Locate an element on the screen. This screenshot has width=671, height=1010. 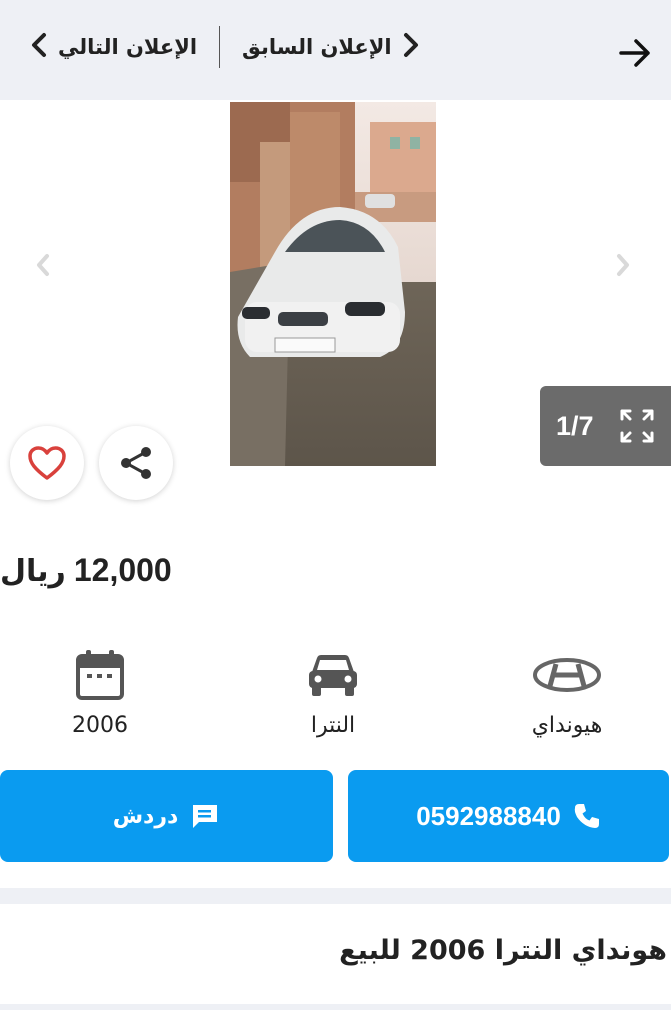
favorite-button is located at coordinates (47, 463).